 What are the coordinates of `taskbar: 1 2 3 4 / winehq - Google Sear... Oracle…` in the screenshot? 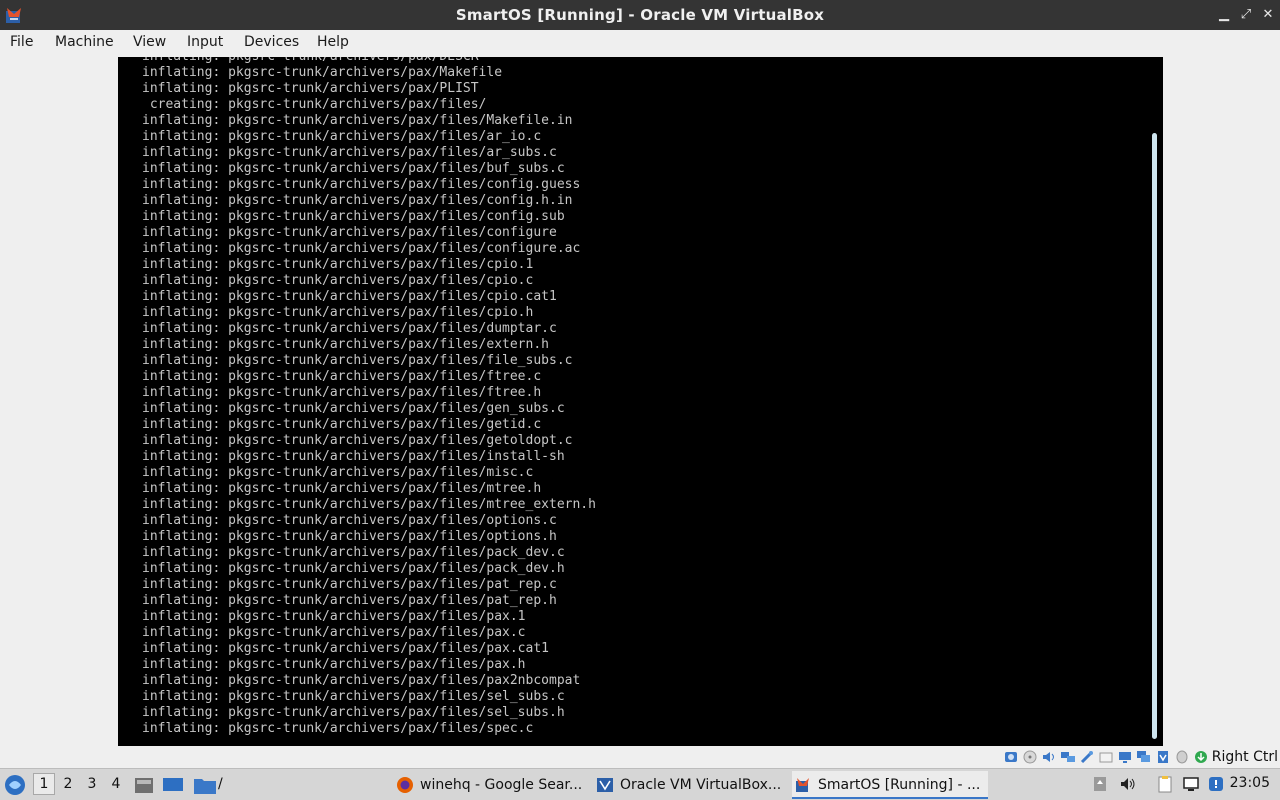 It's located at (640, 784).